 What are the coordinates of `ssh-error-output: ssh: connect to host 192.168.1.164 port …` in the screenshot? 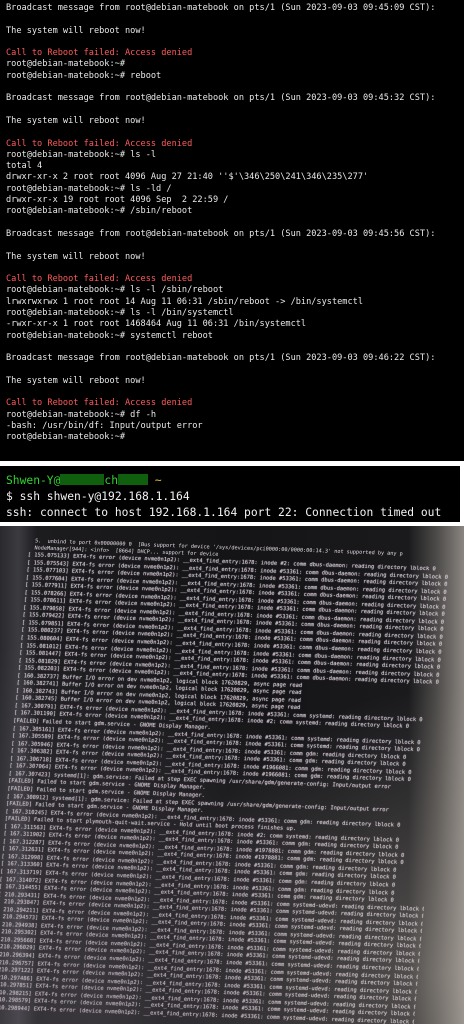 It's located at (224, 512).